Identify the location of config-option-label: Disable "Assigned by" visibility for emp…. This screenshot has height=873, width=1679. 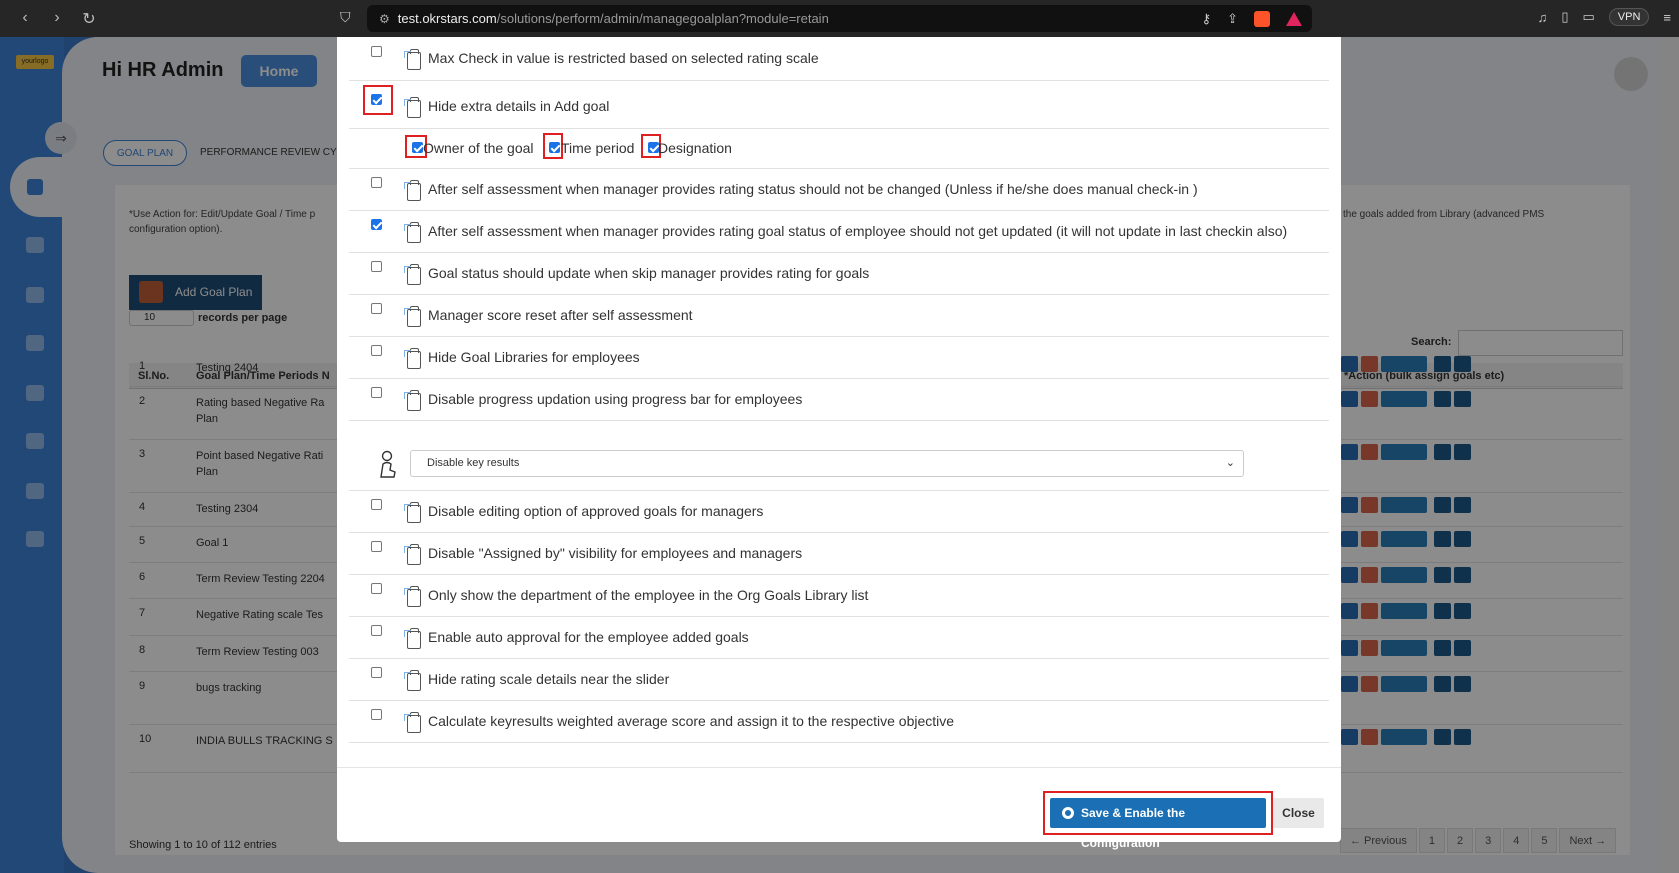
(615, 553).